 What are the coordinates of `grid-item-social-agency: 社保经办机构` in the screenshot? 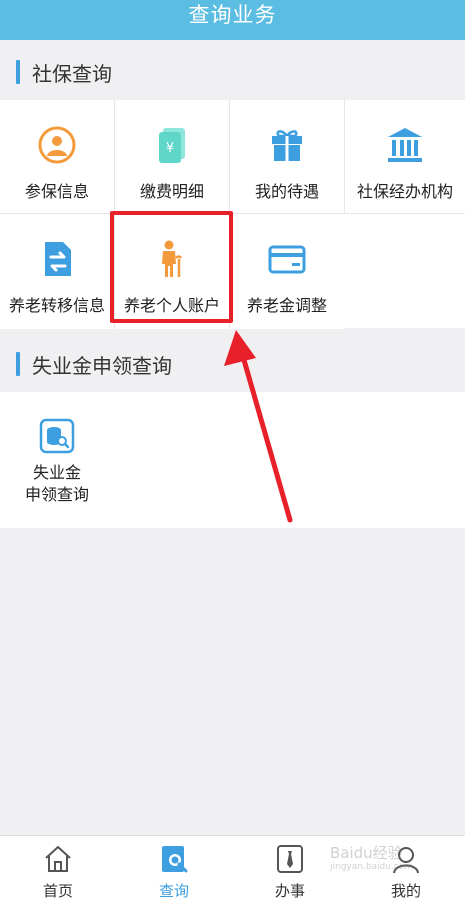 It's located at (405, 157).